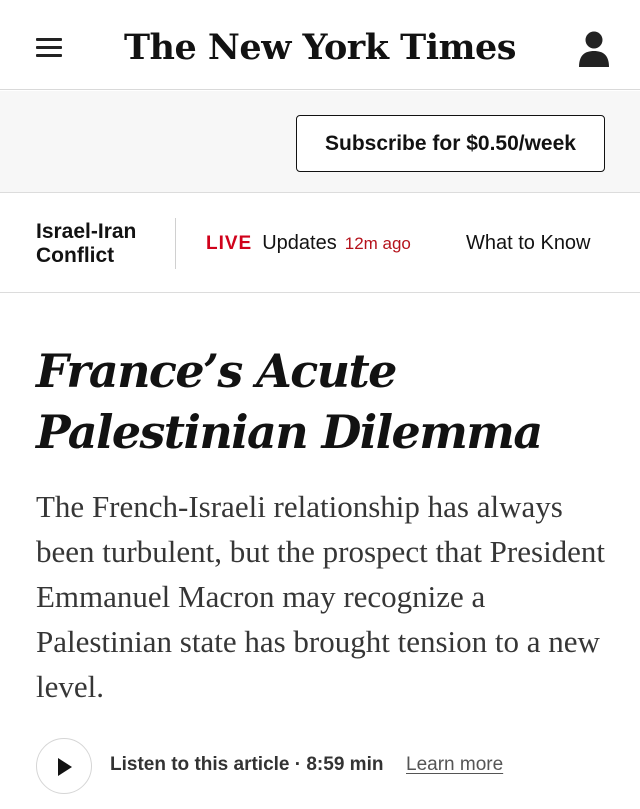 Image resolution: width=640 pixels, height=809 pixels. I want to click on user-account-icon, so click(594, 49).